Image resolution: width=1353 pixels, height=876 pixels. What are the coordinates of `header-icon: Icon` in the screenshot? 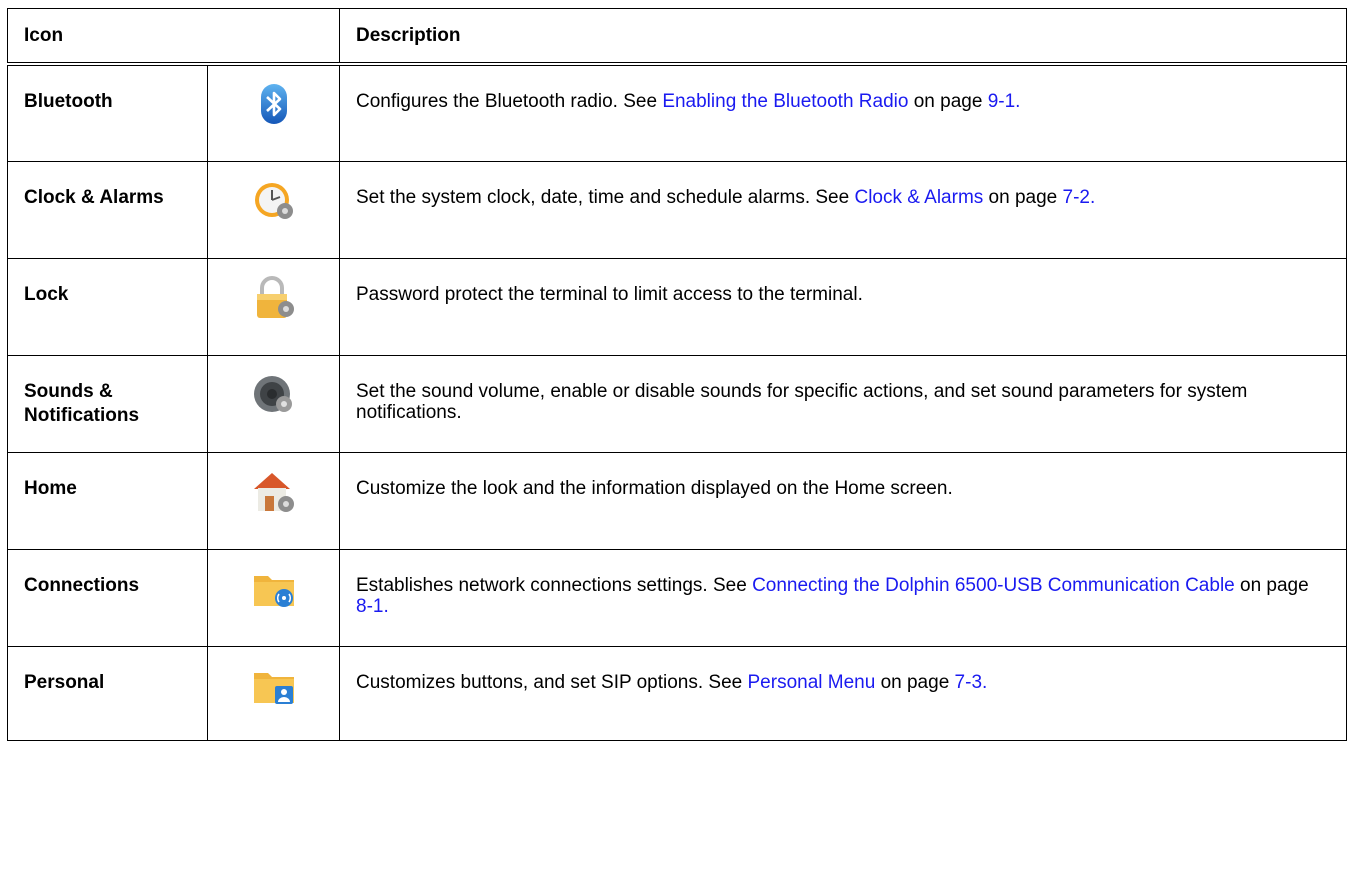 It's located at (173, 37).